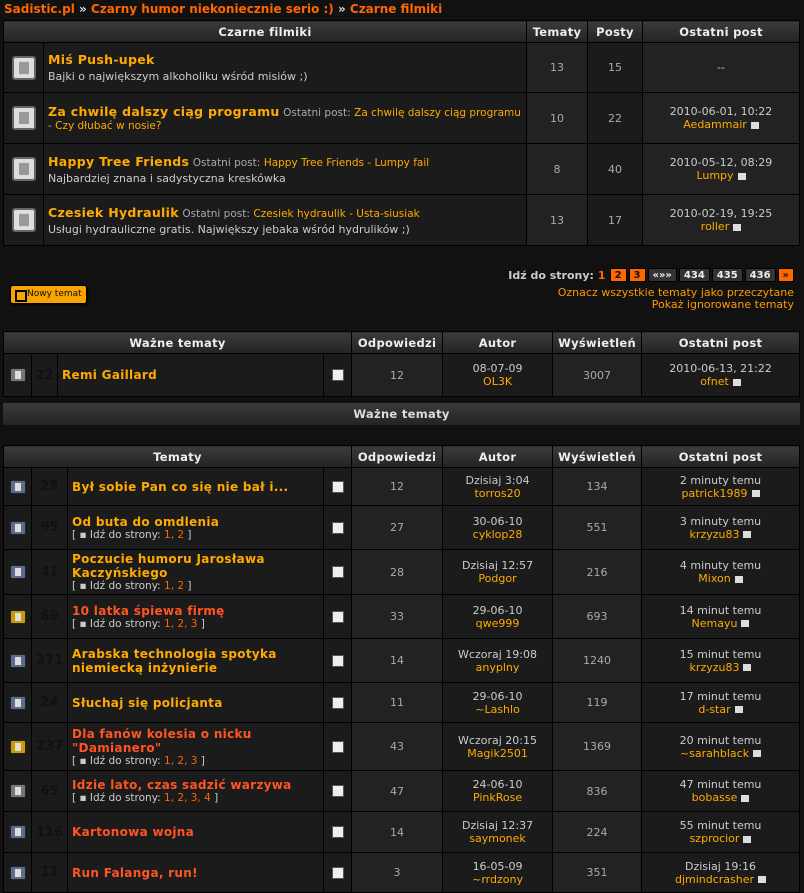  I want to click on last-post-user-link: roller, so click(715, 226).